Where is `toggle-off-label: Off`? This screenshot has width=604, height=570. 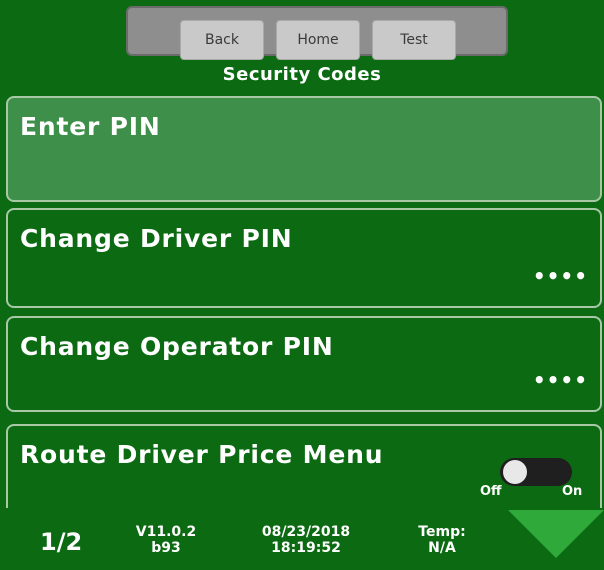
toggle-off-label: Off is located at coordinates (491, 491).